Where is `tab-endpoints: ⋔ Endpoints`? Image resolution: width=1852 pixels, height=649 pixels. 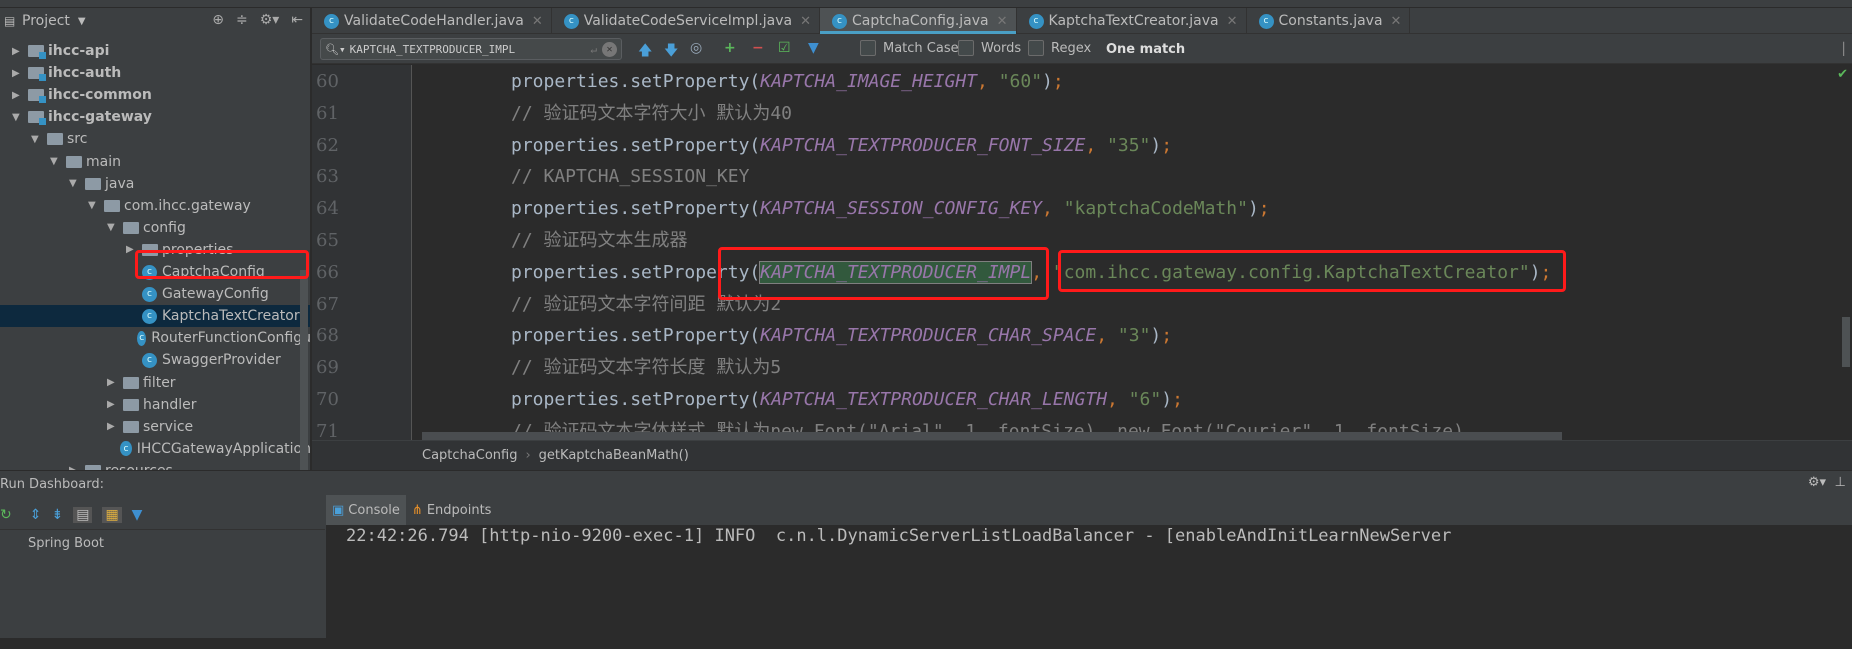
tab-endpoints: ⋔ Endpoints is located at coordinates (452, 510).